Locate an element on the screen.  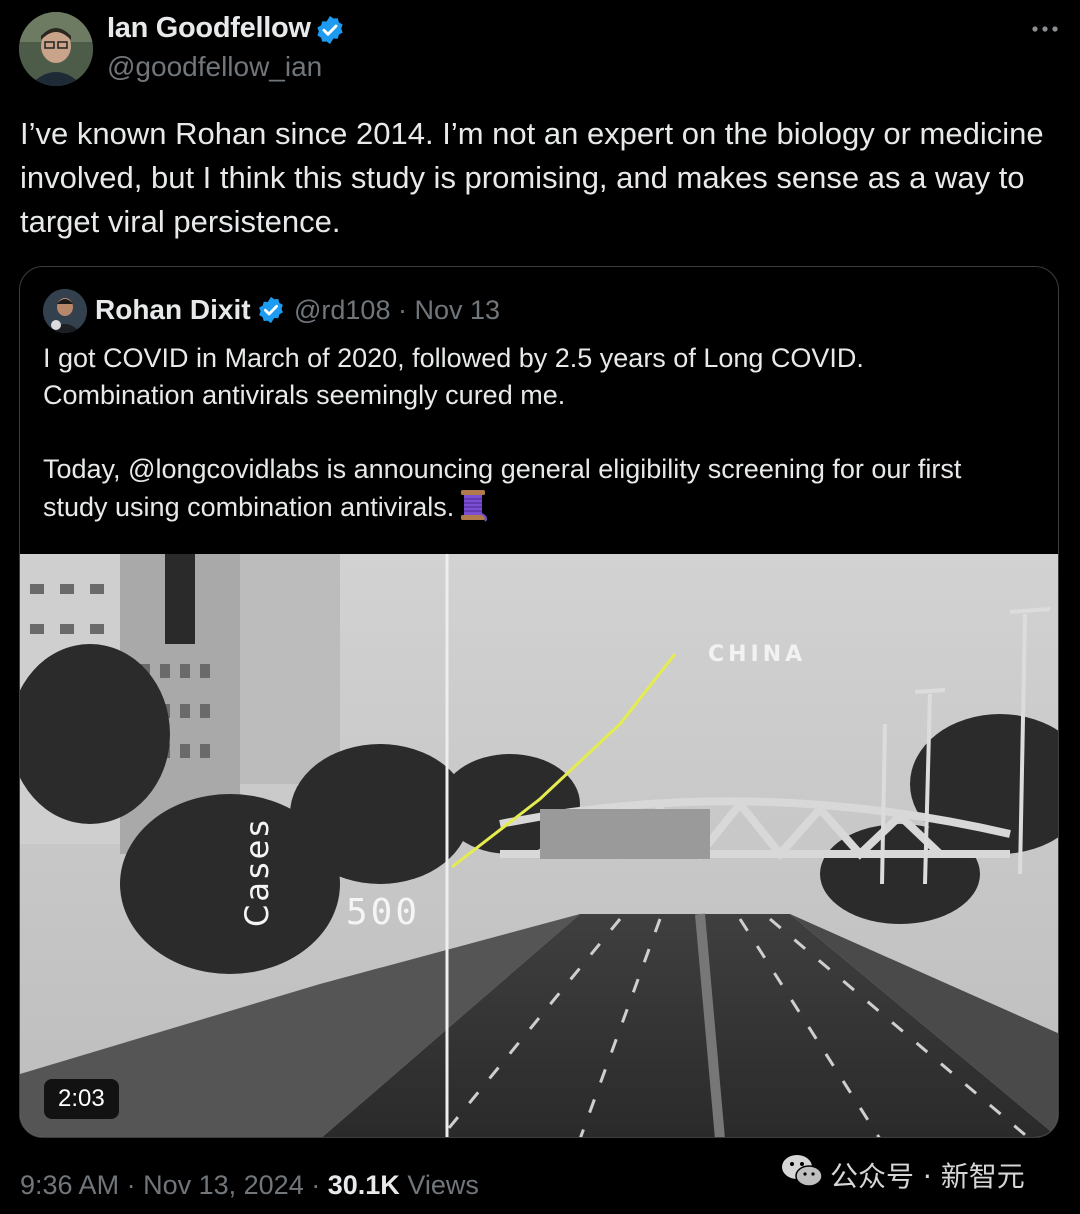
video-duration-badge: 2:03 is located at coordinates (81, 1099).